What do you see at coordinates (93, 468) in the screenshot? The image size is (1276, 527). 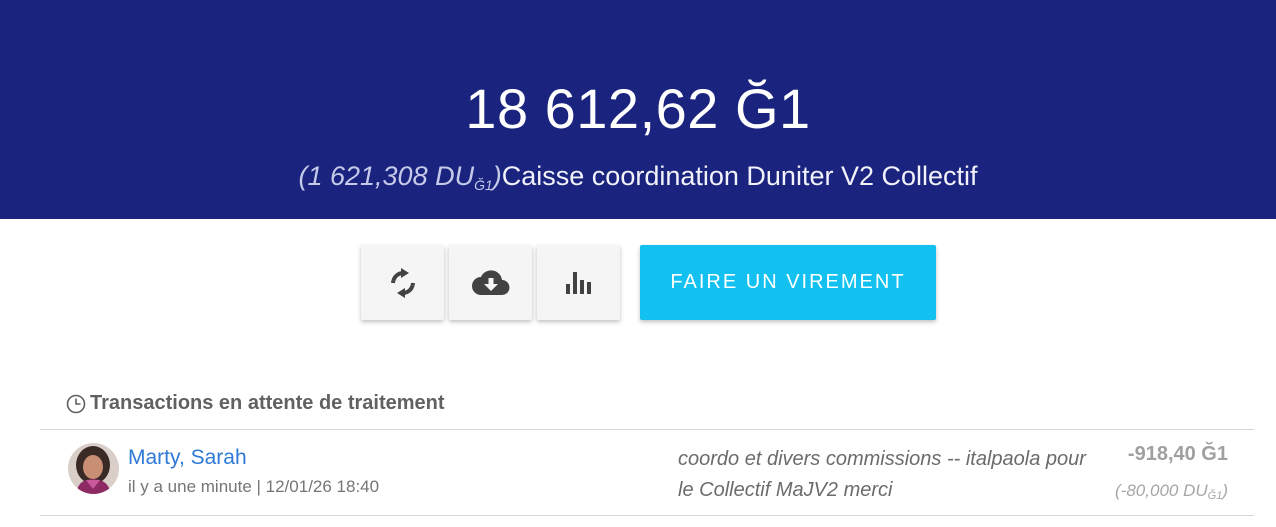 I see `avatar` at bounding box center [93, 468].